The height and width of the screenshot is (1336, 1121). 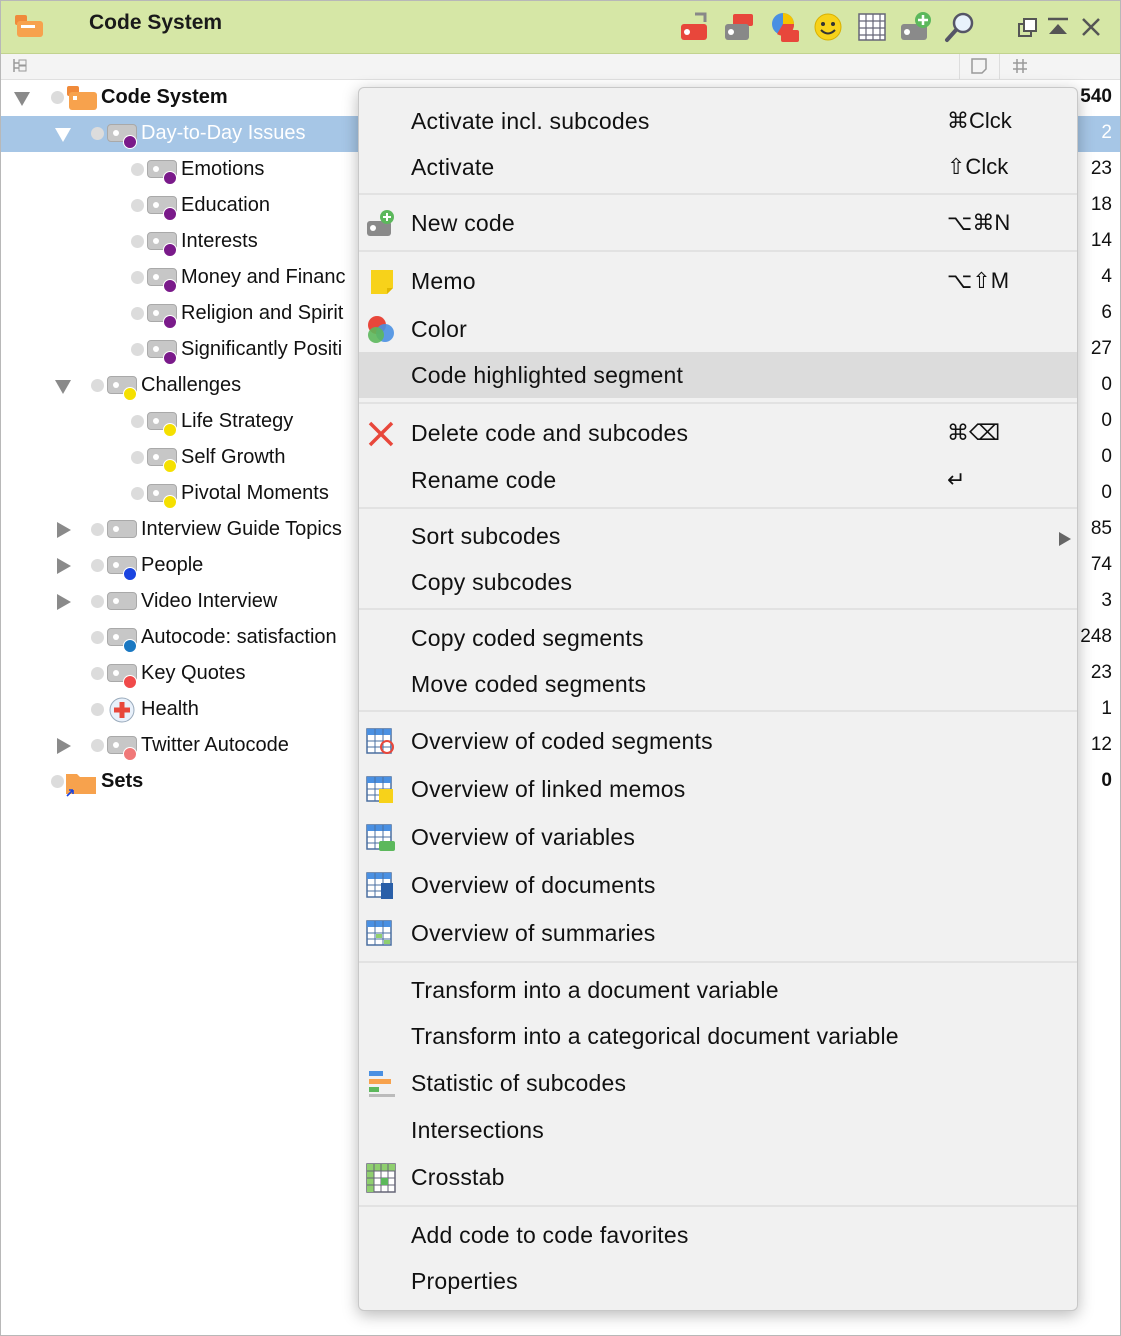 I want to click on collapse-icon, so click(x=1058, y=27).